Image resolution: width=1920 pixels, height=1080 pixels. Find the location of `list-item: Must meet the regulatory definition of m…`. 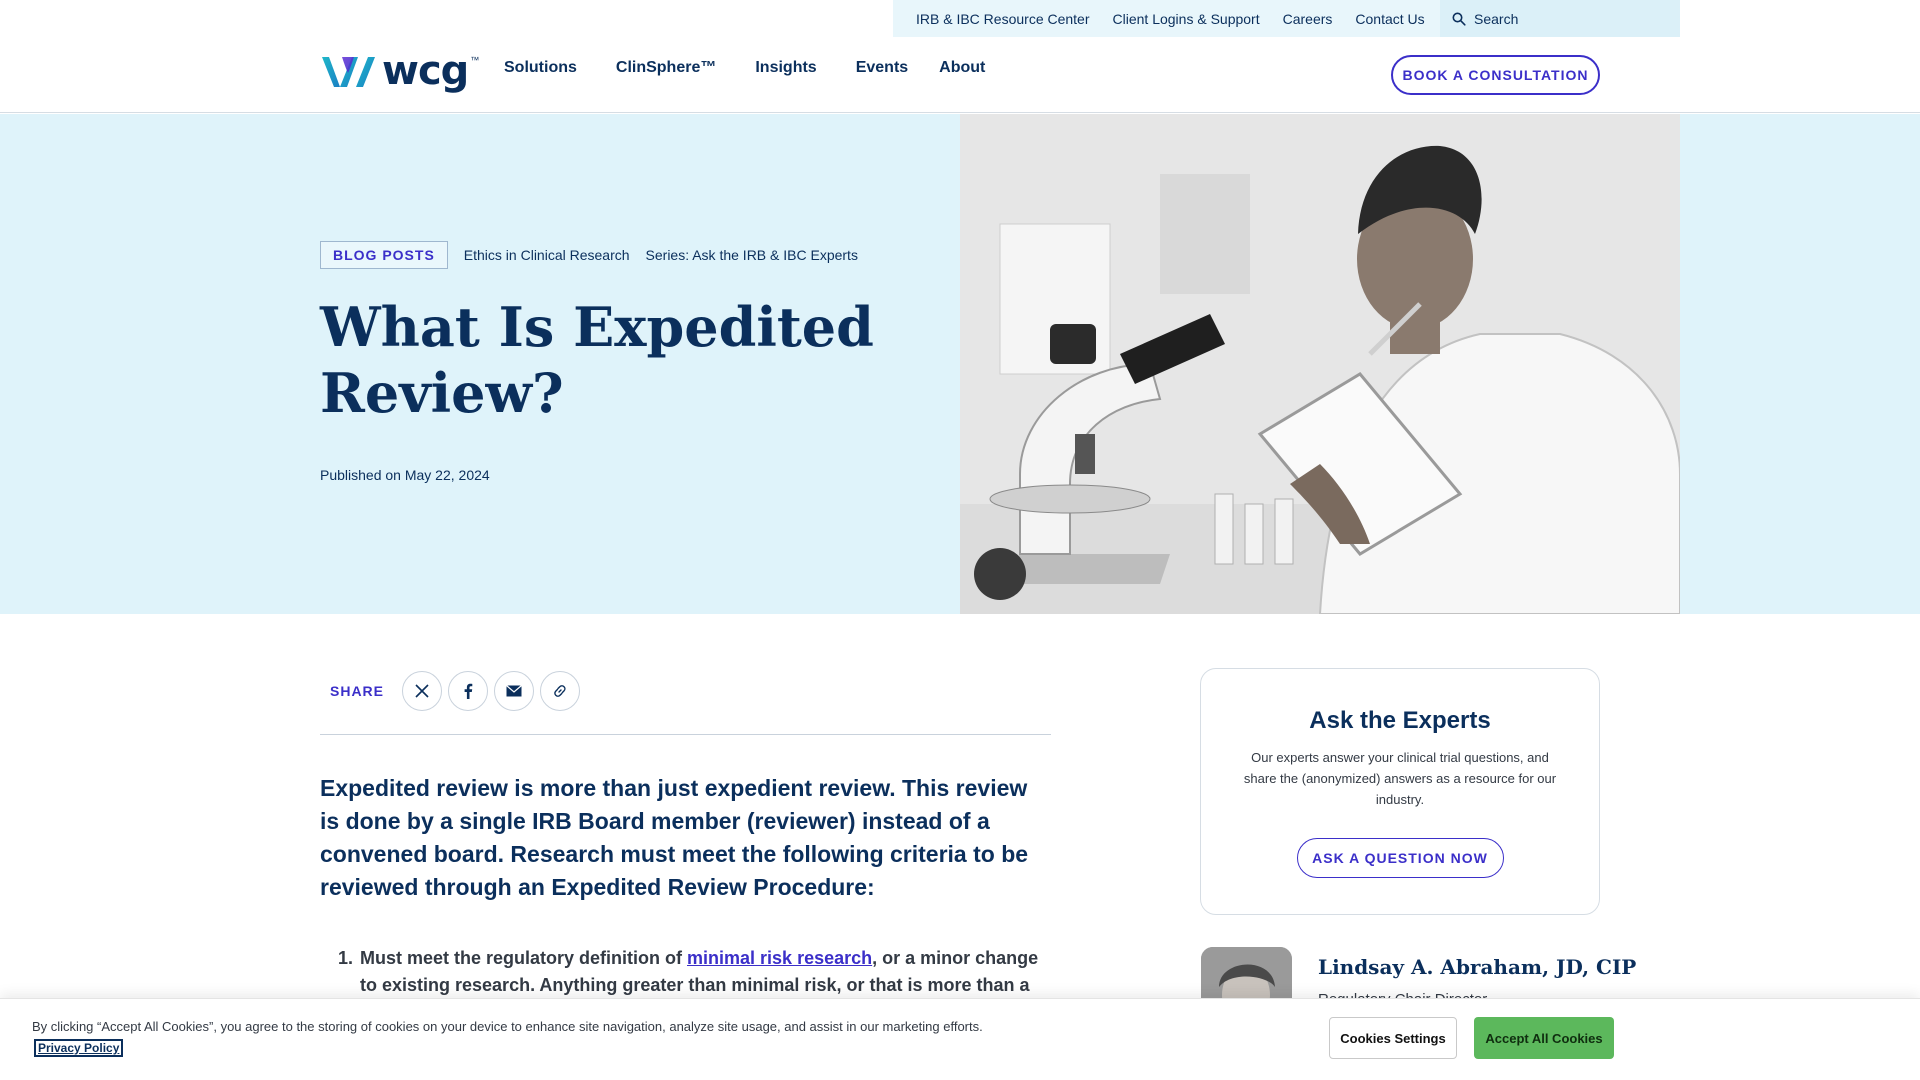

list-item: Must meet the regulatory definition of m… is located at coordinates (694, 972).